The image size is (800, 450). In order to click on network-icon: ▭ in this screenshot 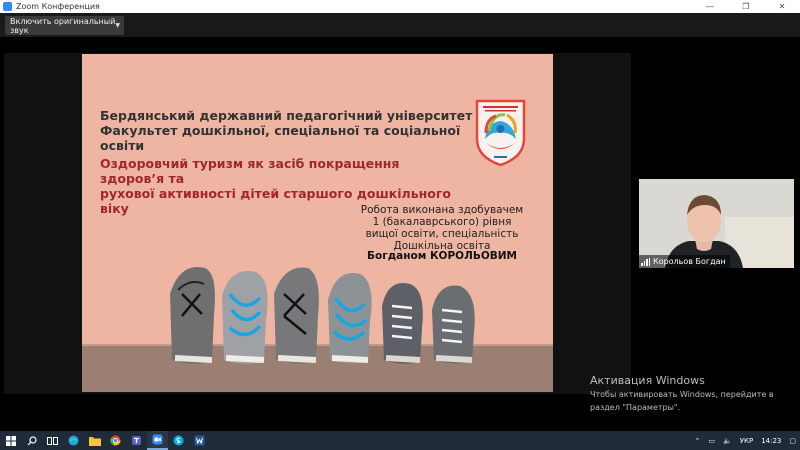, I will do `click(711, 441)`.